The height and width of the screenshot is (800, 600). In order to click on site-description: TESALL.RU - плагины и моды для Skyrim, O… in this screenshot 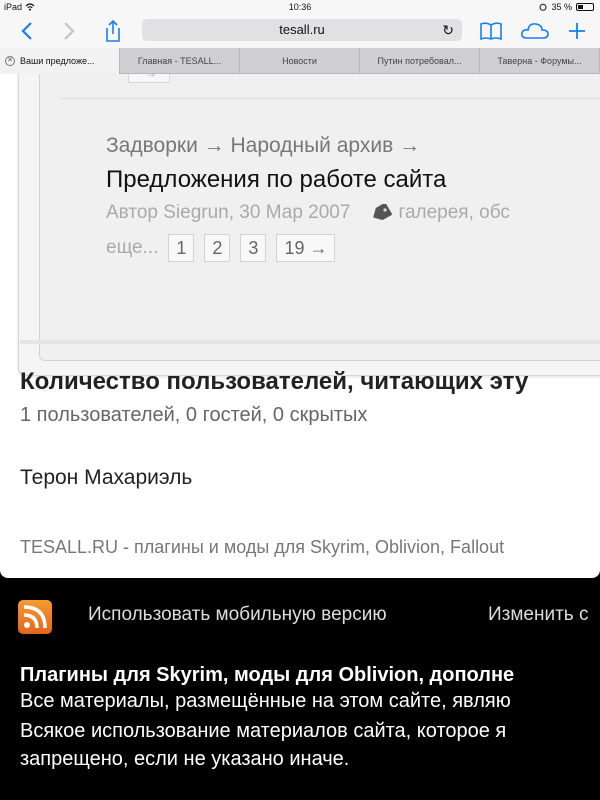, I will do `click(262, 547)`.